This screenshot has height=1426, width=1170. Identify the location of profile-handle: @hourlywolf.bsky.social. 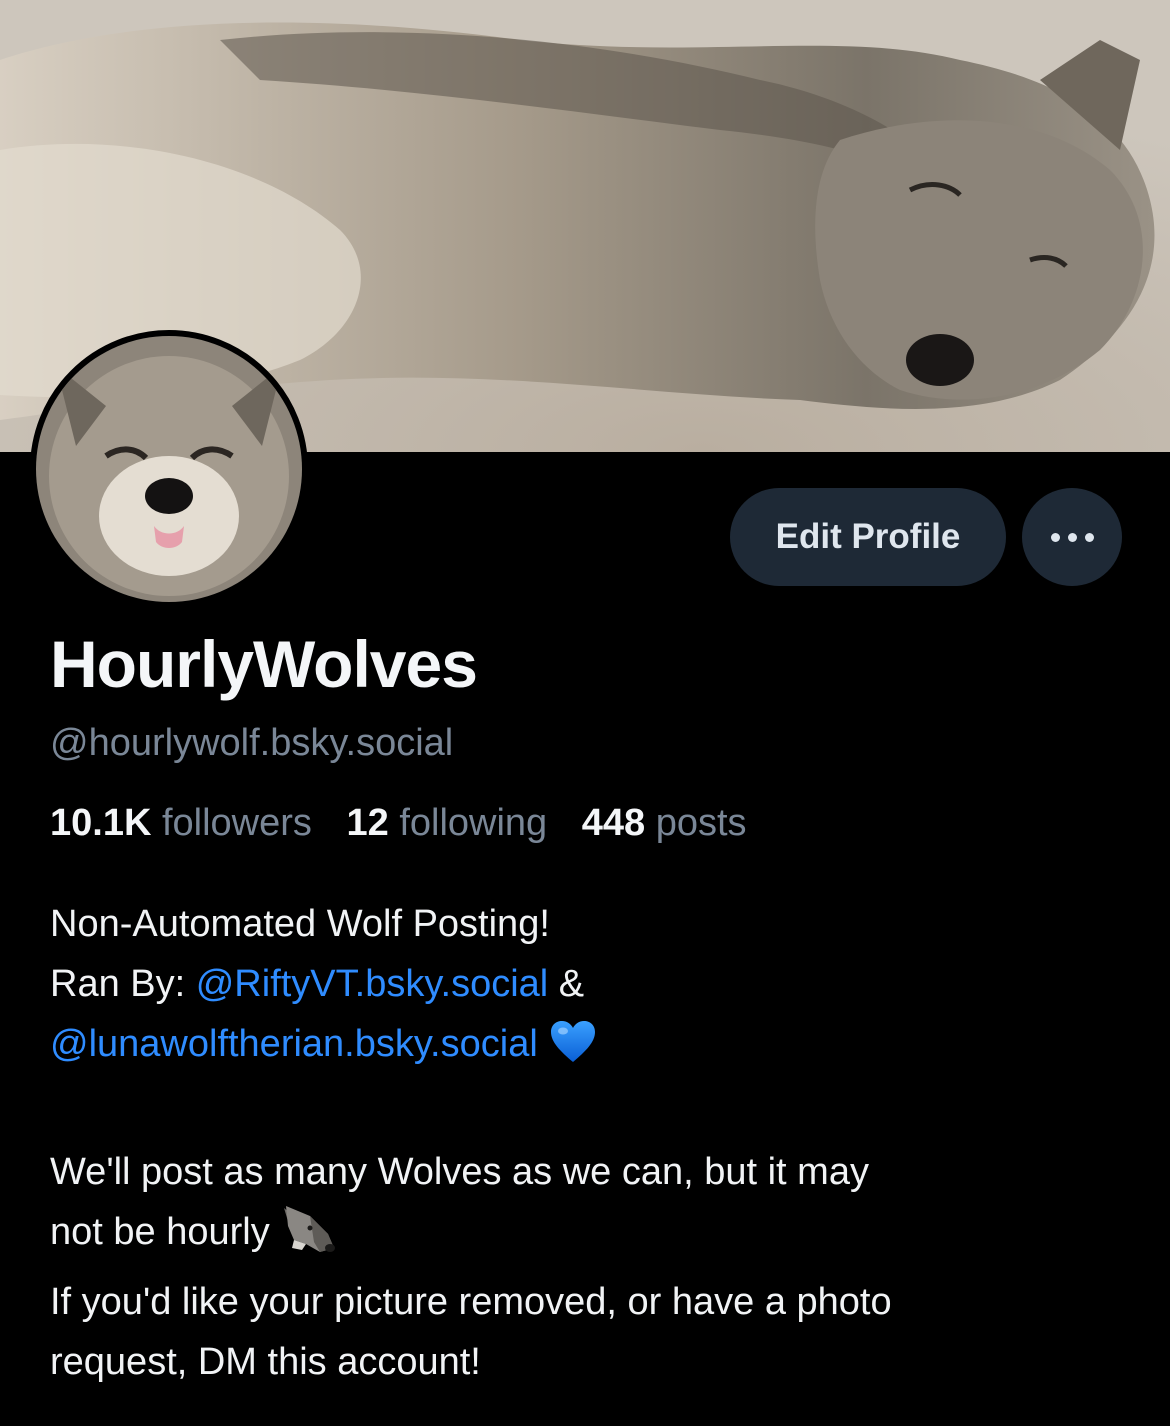
(252, 743).